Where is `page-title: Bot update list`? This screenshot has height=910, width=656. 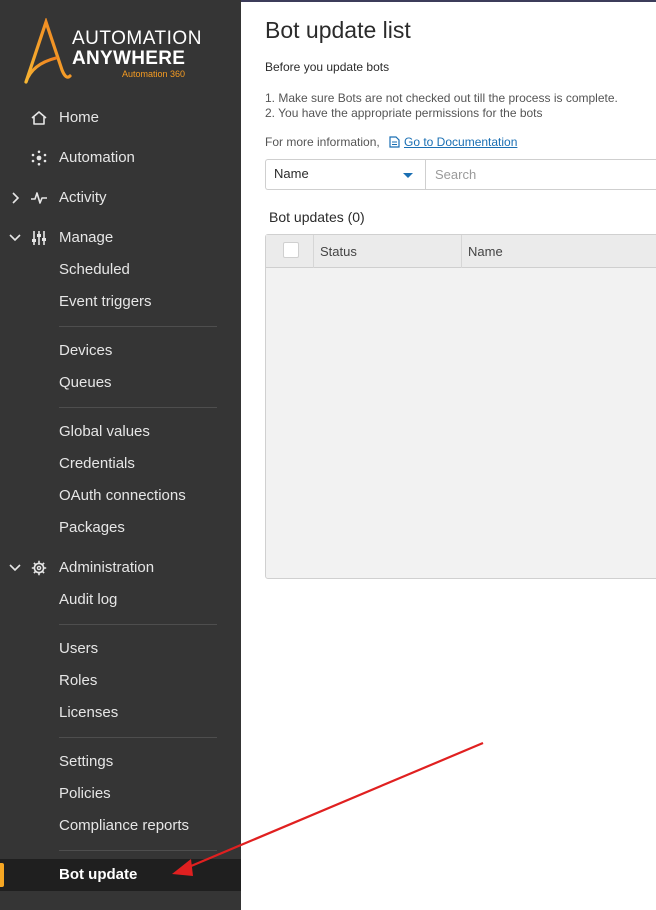
page-title: Bot update list is located at coordinates (338, 30).